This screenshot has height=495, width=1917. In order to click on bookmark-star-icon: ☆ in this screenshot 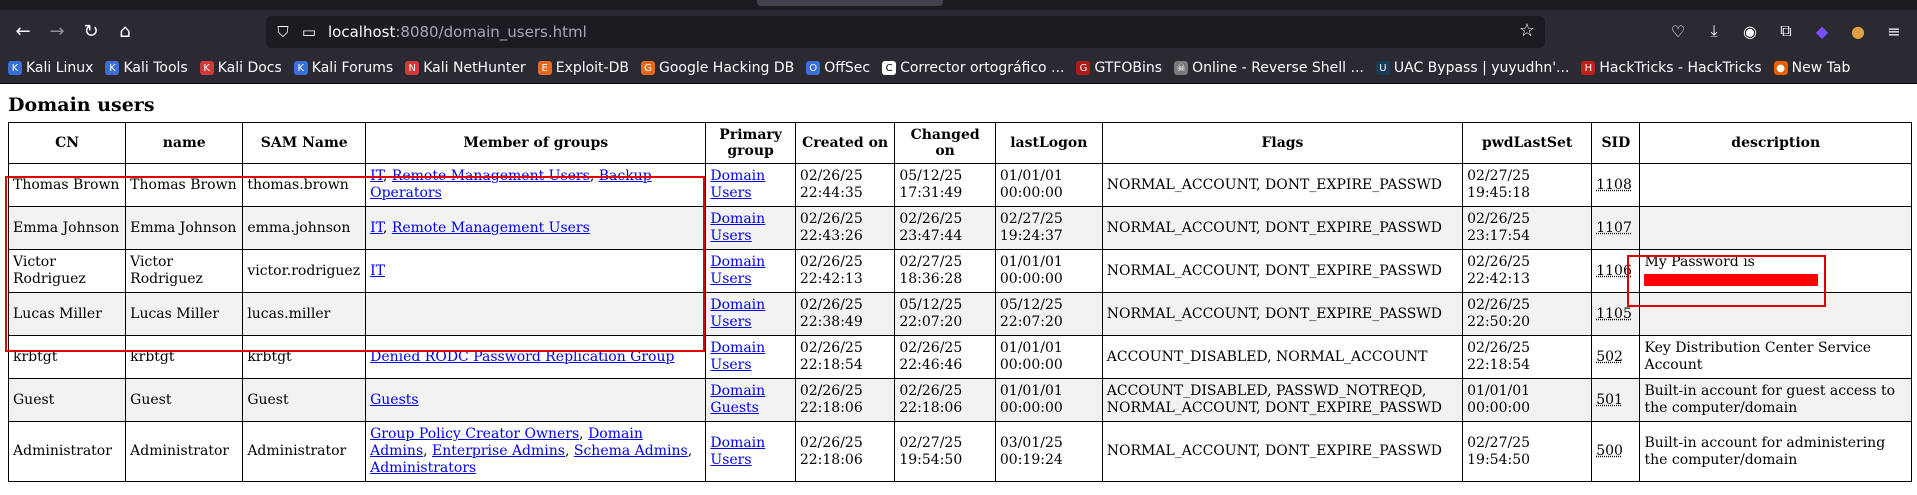, I will do `click(1527, 30)`.